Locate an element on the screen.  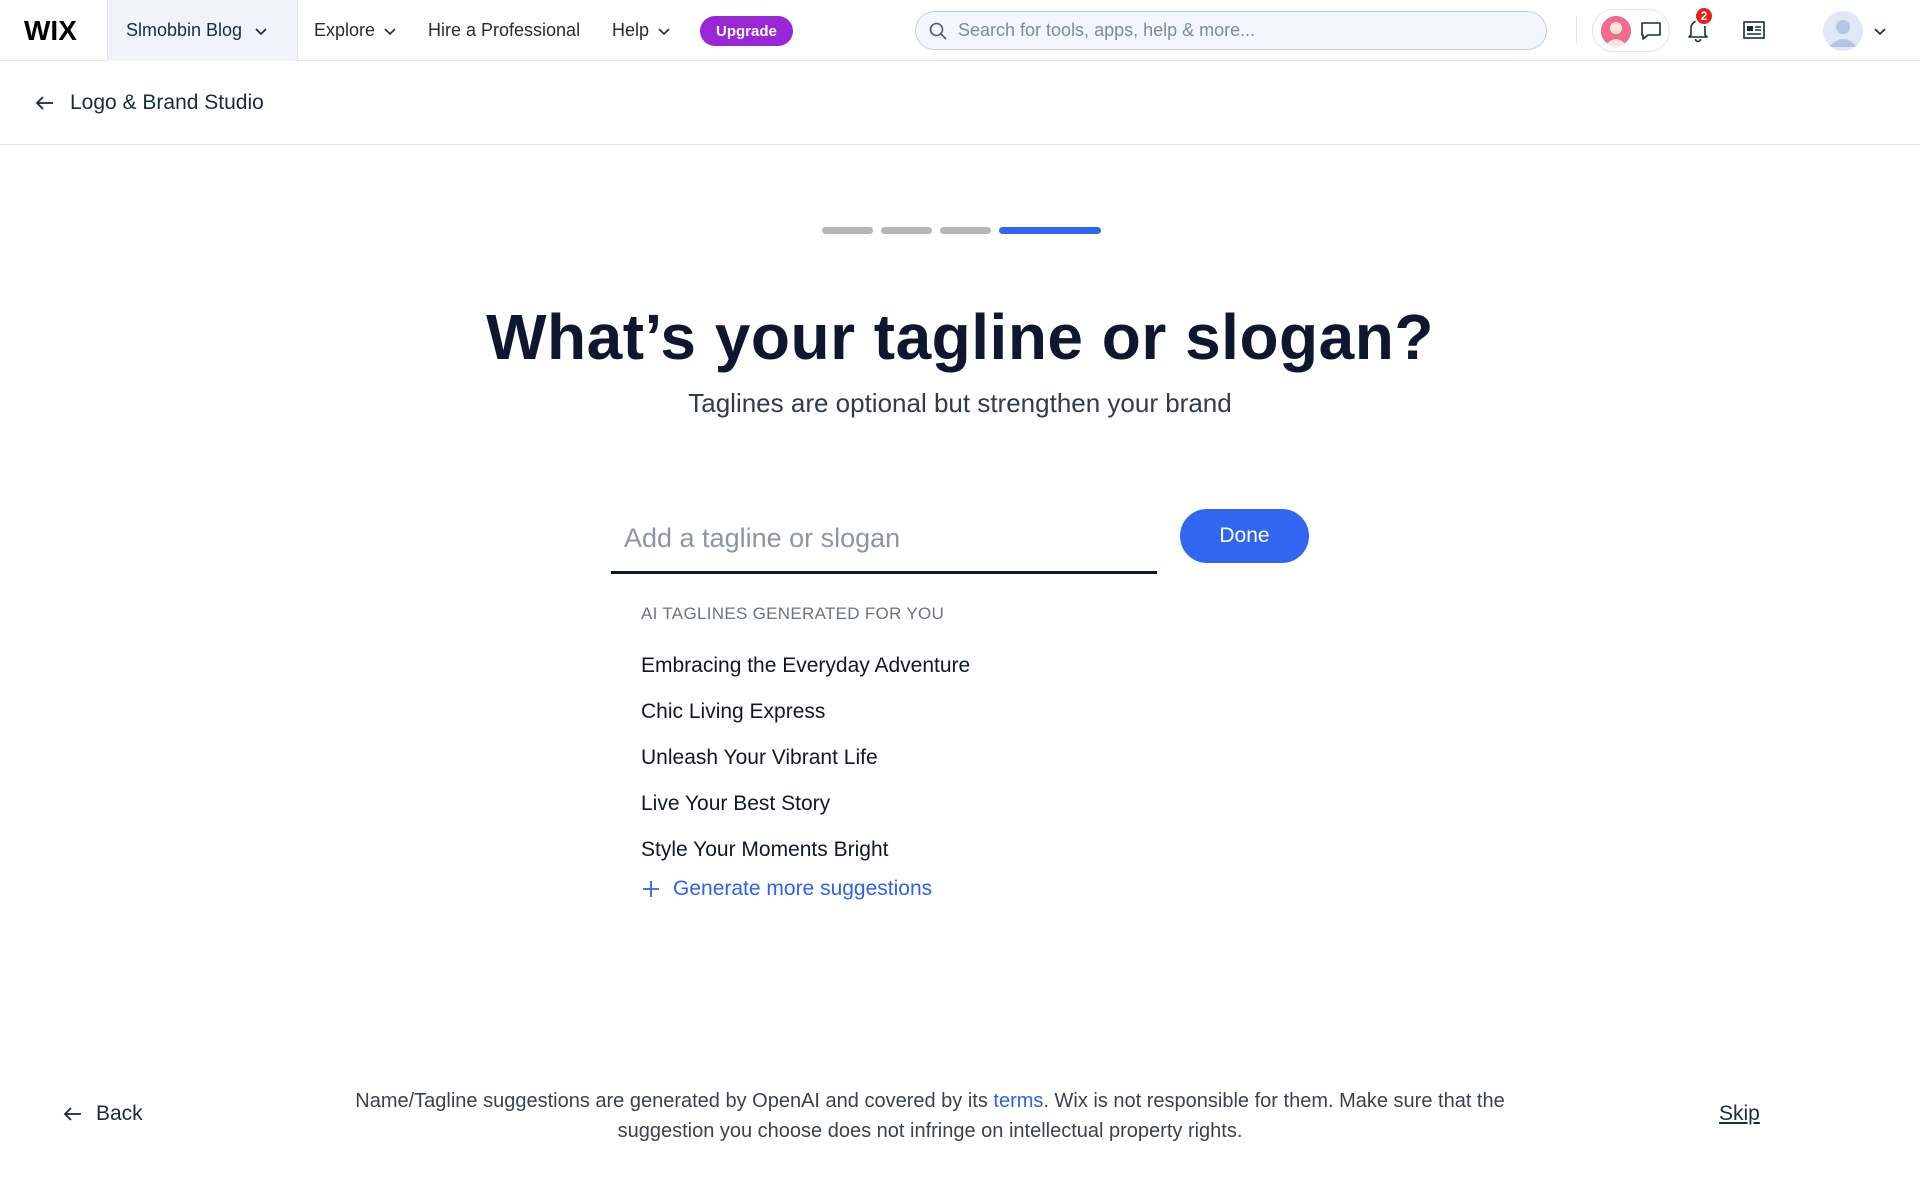
back-to-studio-link: Logo & Brand Studio is located at coordinates (149, 103).